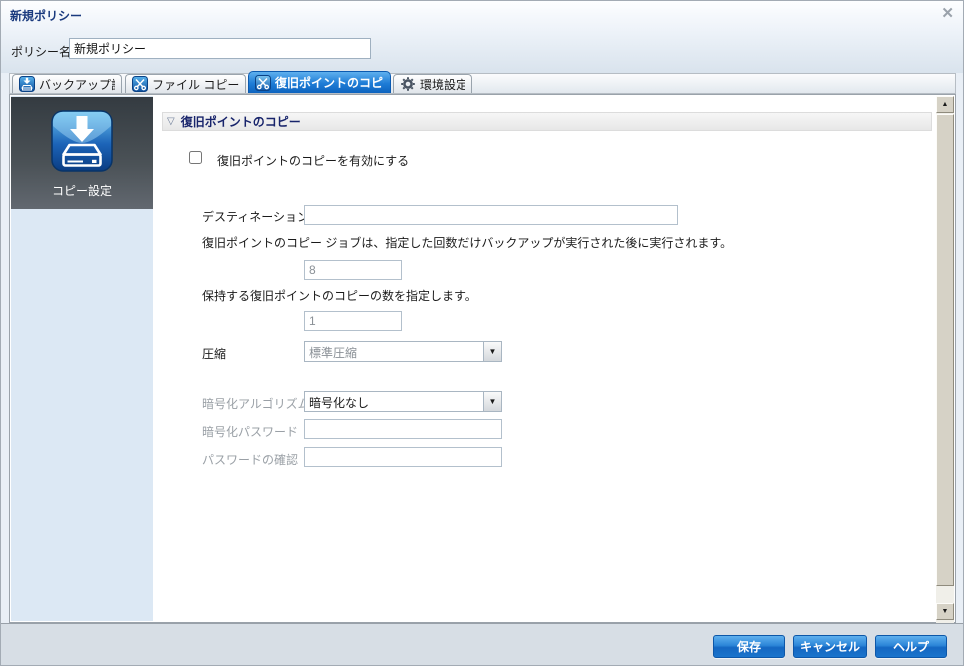 The height and width of the screenshot is (666, 964). I want to click on dialog-top-area: 新規ポリシー ✕ ポリシー名:, so click(482, 37).